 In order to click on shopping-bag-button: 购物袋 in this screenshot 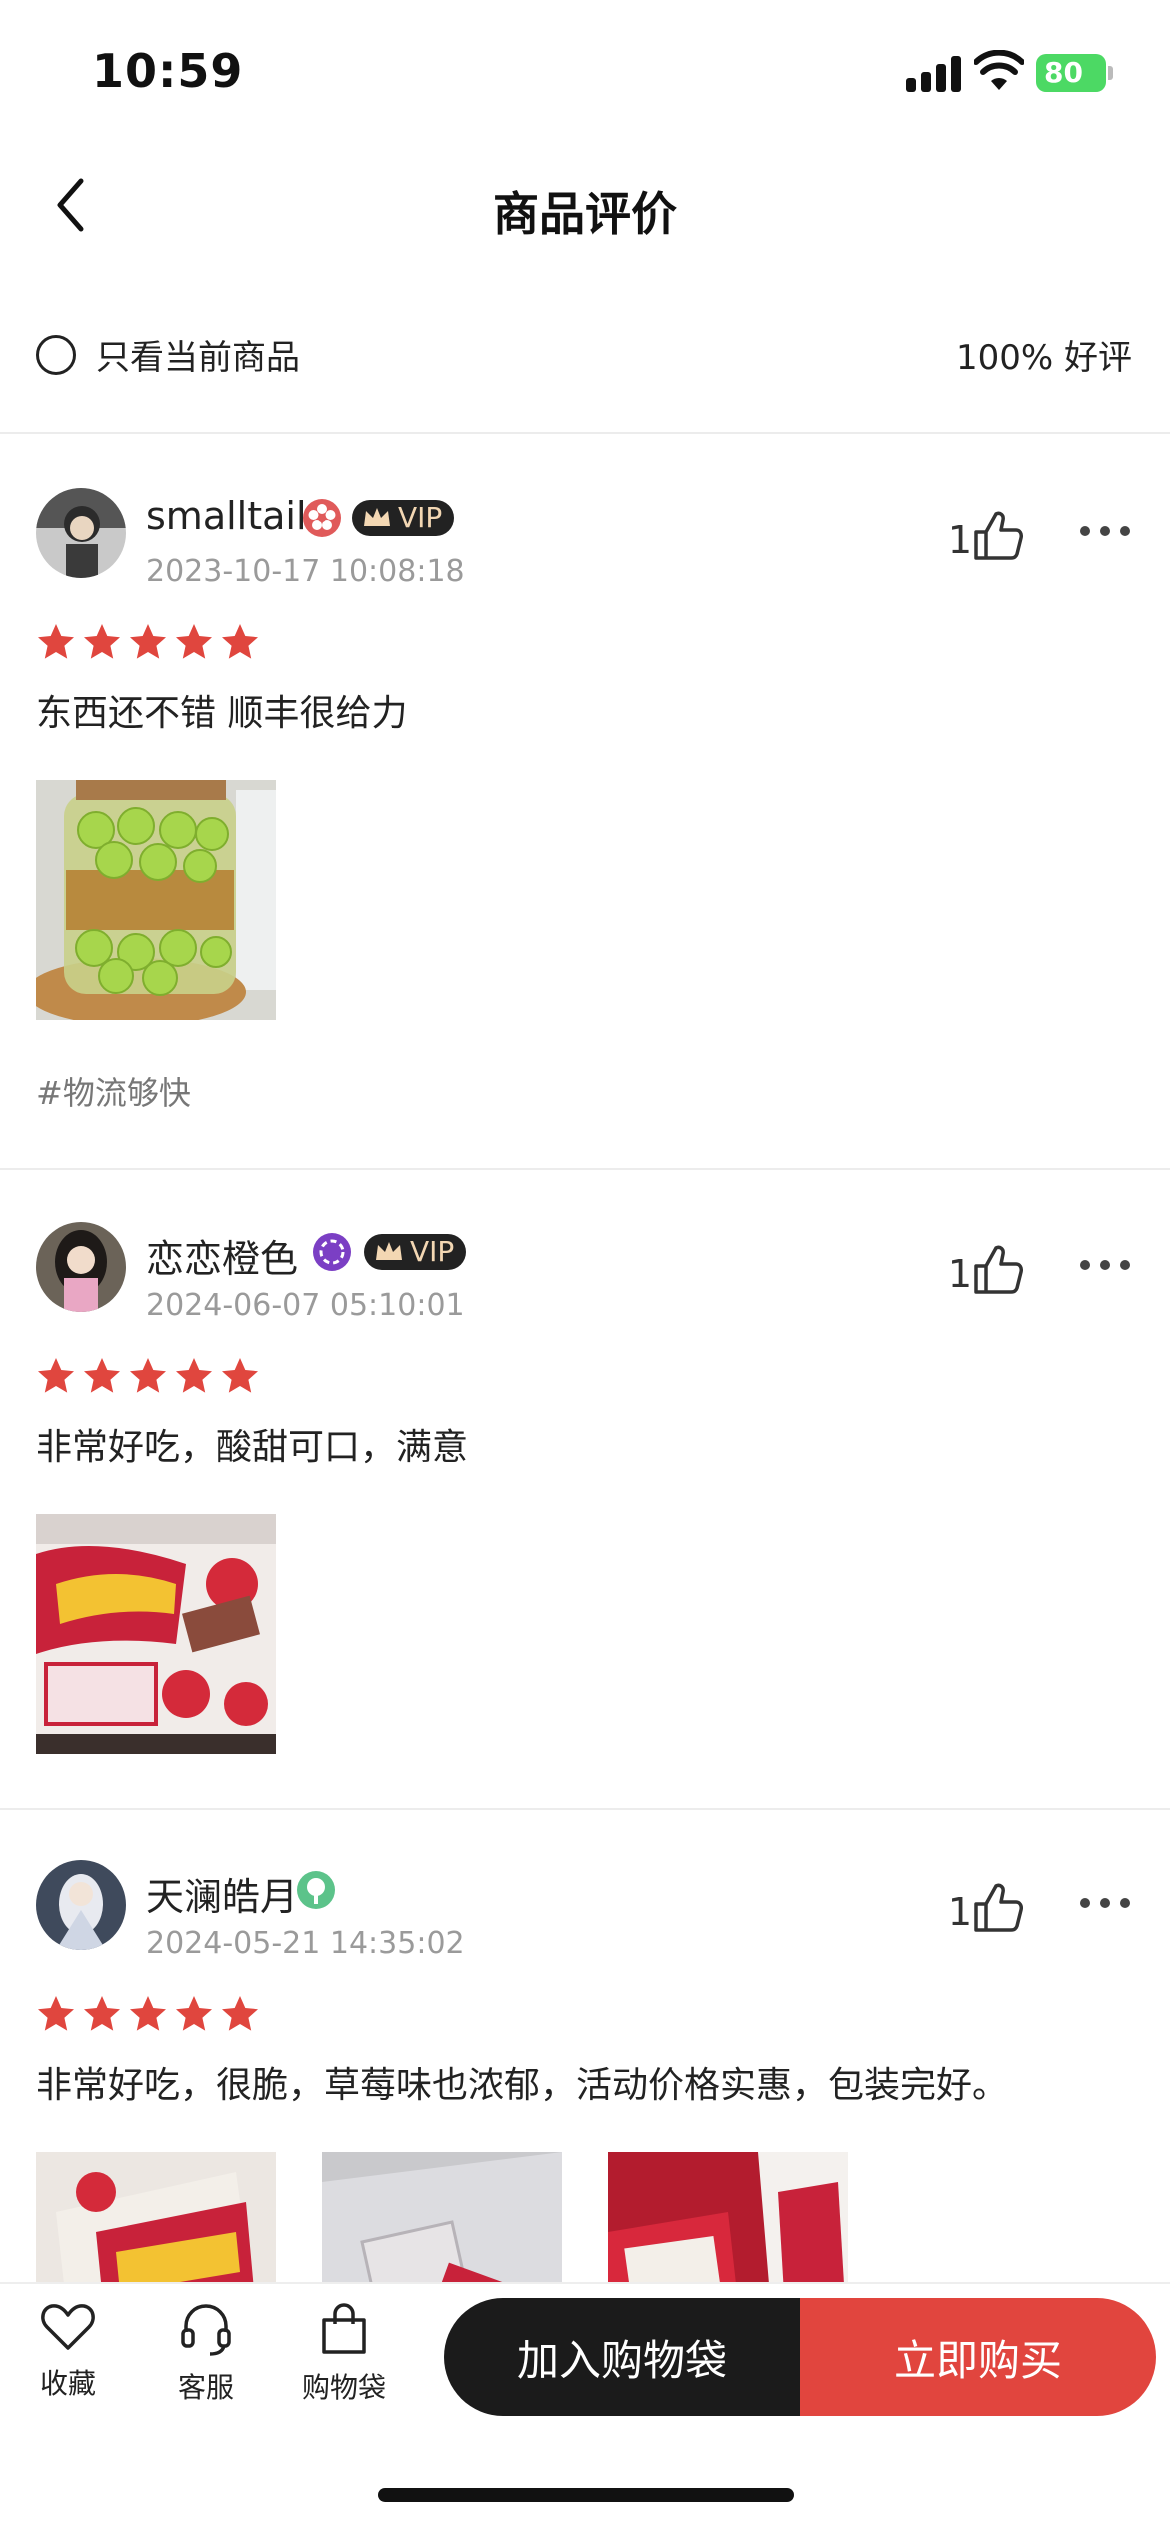, I will do `click(344, 2354)`.